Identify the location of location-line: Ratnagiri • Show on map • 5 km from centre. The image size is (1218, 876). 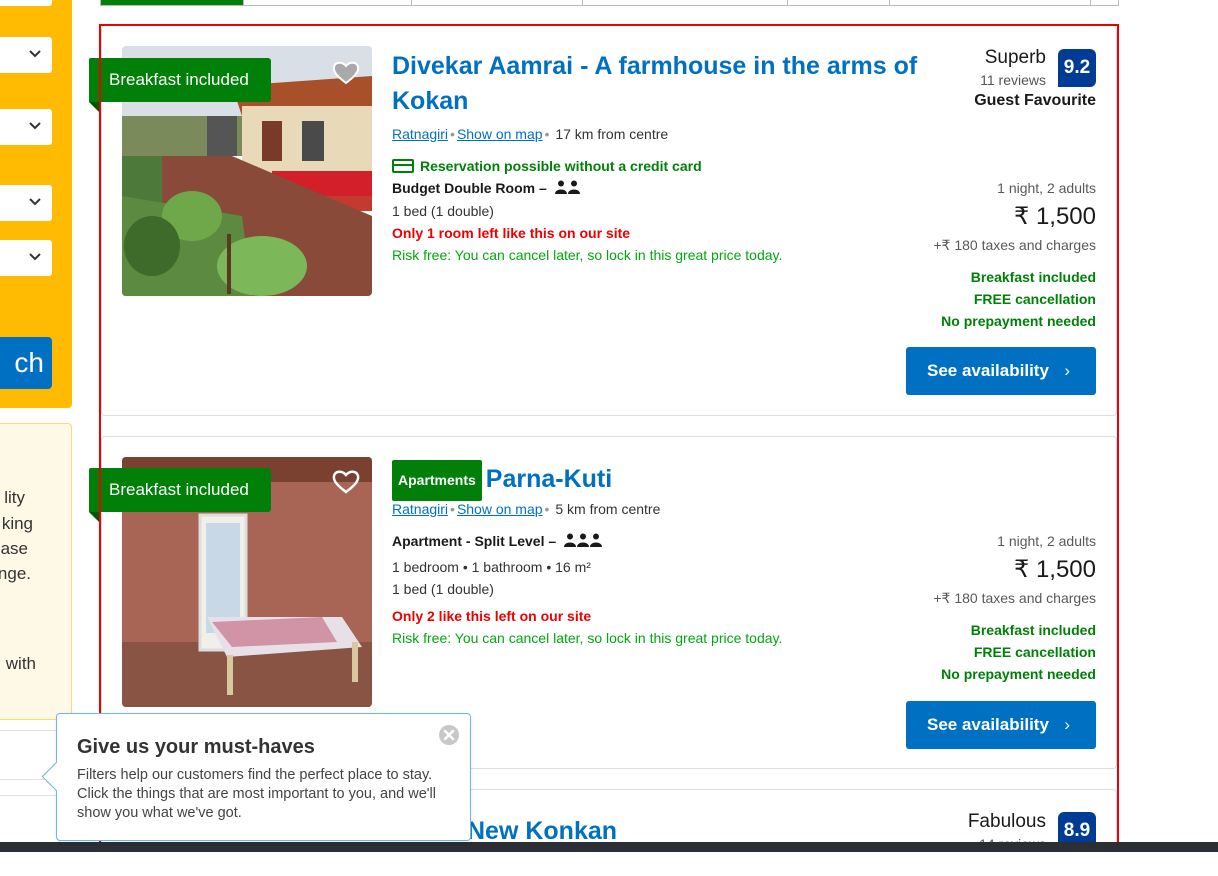
(526, 509).